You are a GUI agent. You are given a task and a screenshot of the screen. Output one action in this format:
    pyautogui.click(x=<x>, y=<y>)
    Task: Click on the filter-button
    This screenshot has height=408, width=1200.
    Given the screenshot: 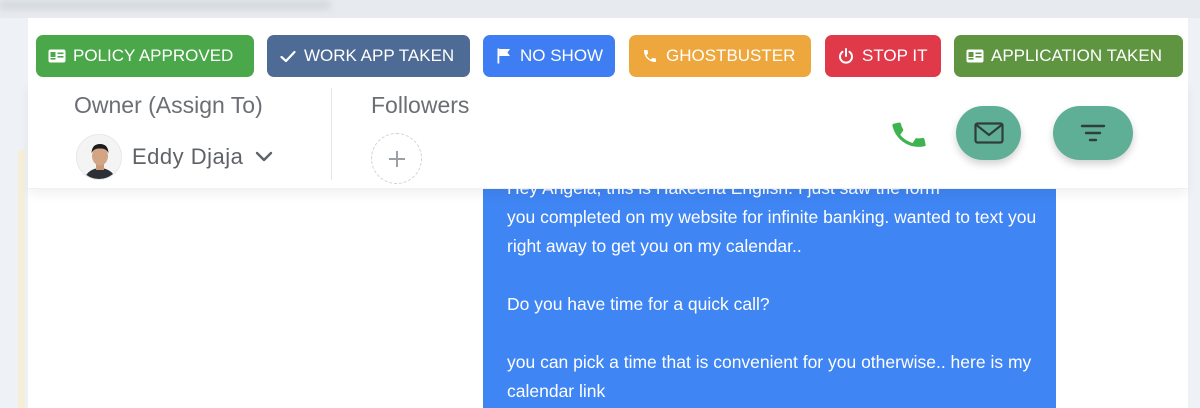 What is the action you would take?
    pyautogui.click(x=1093, y=133)
    